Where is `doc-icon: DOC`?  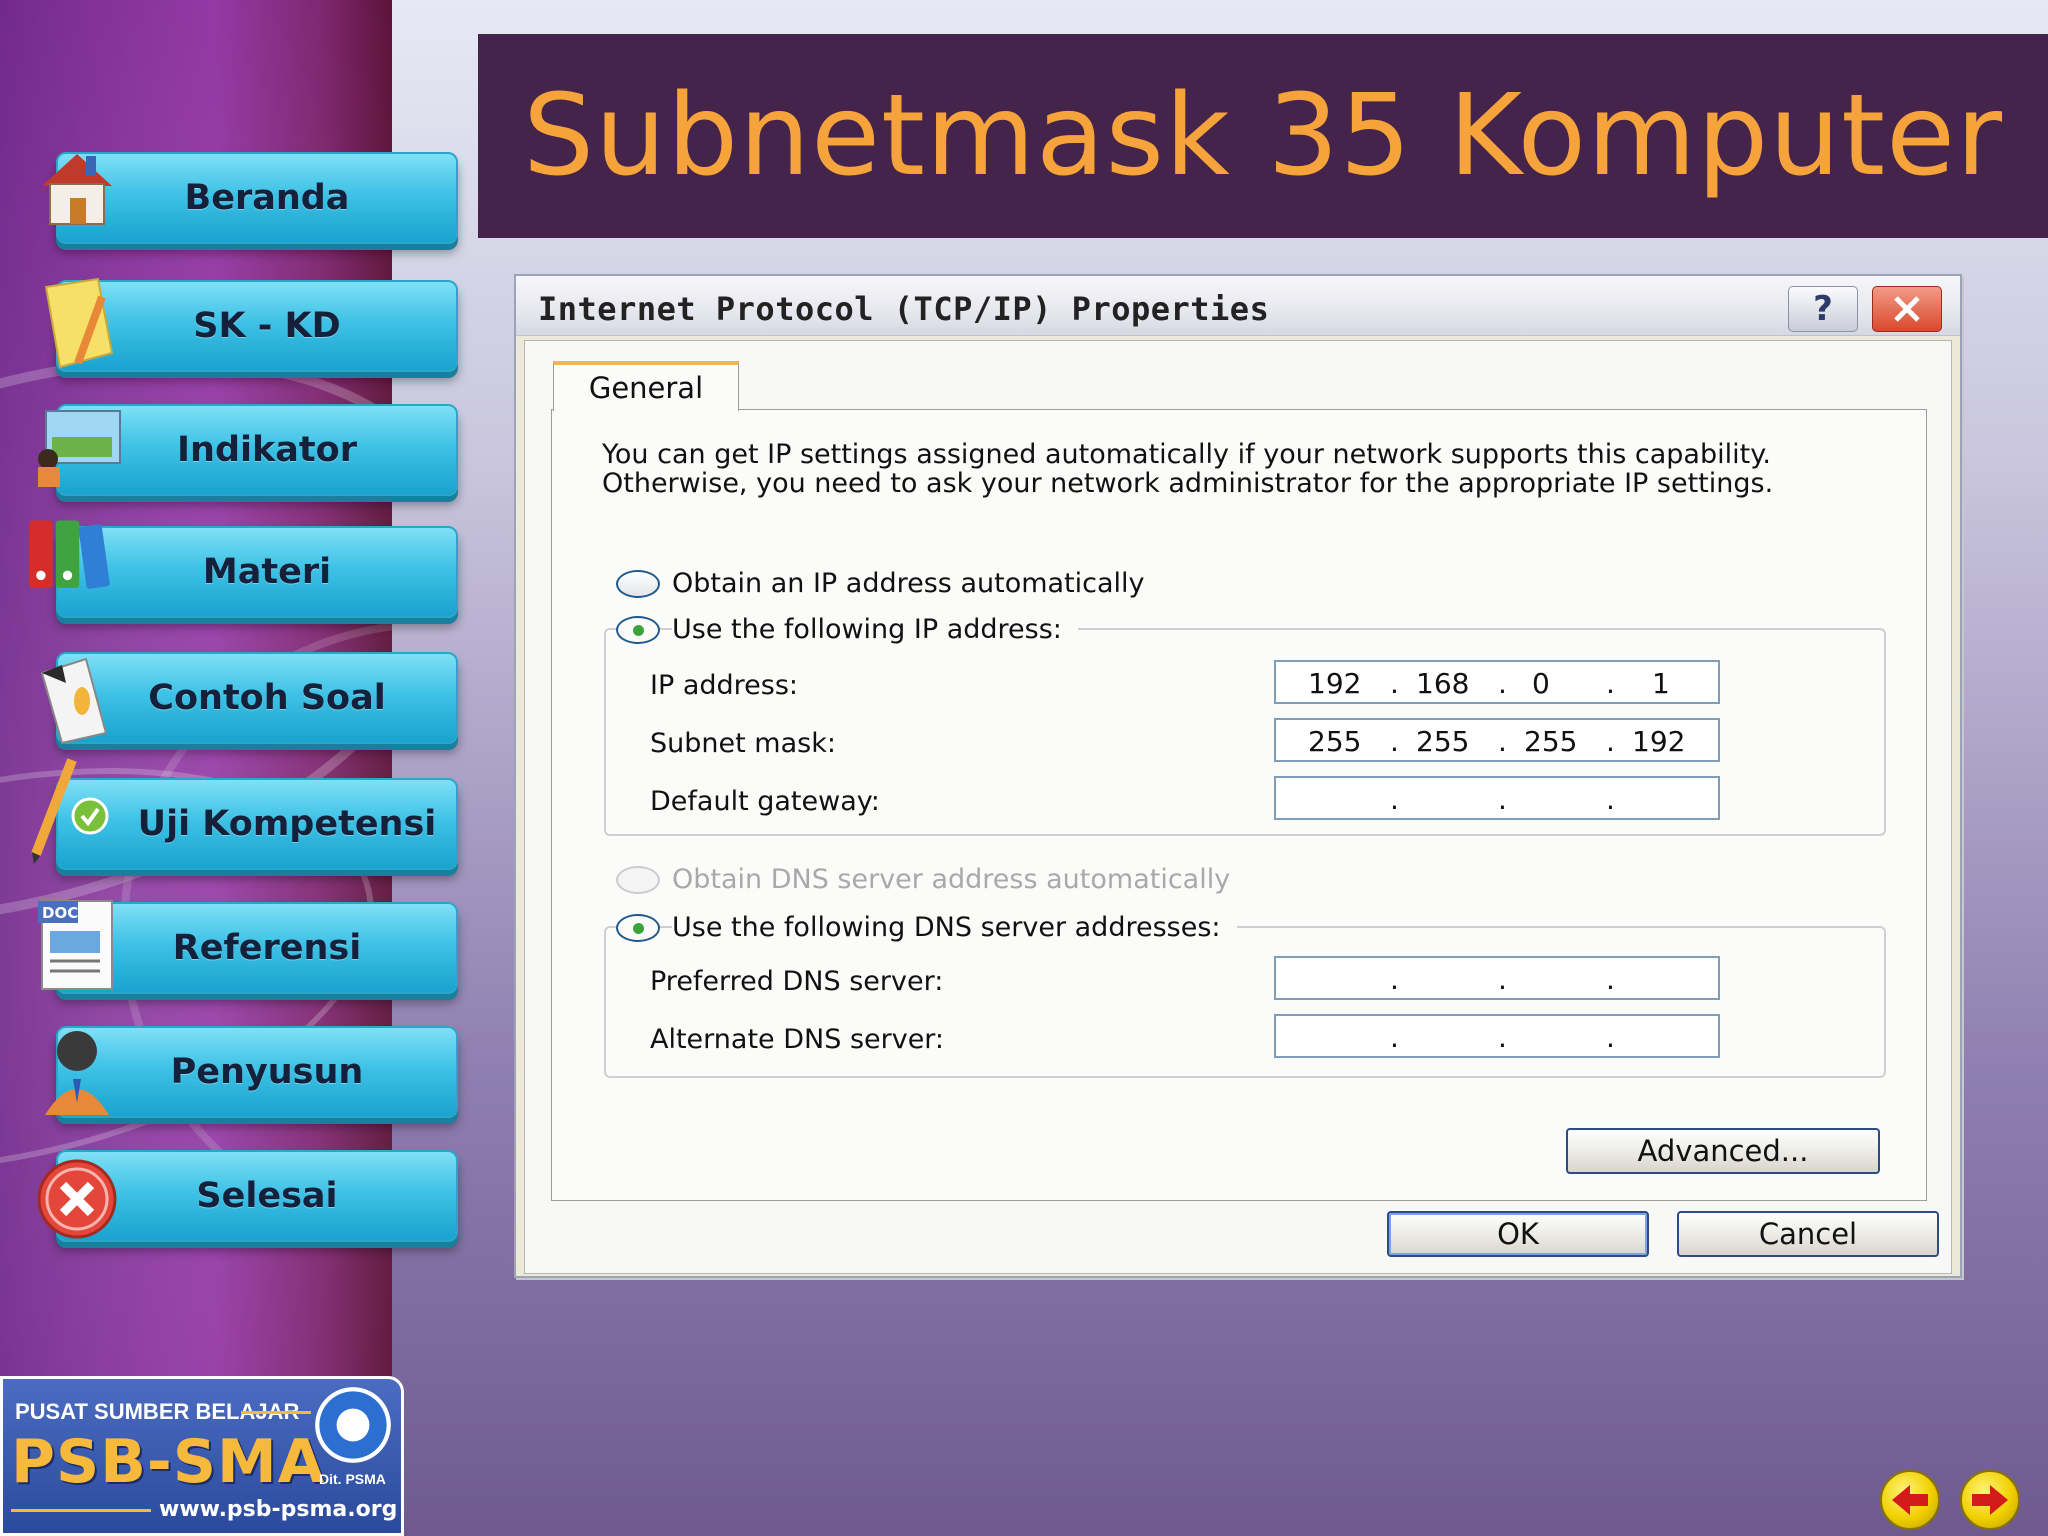
doc-icon: DOC is located at coordinates (77, 945).